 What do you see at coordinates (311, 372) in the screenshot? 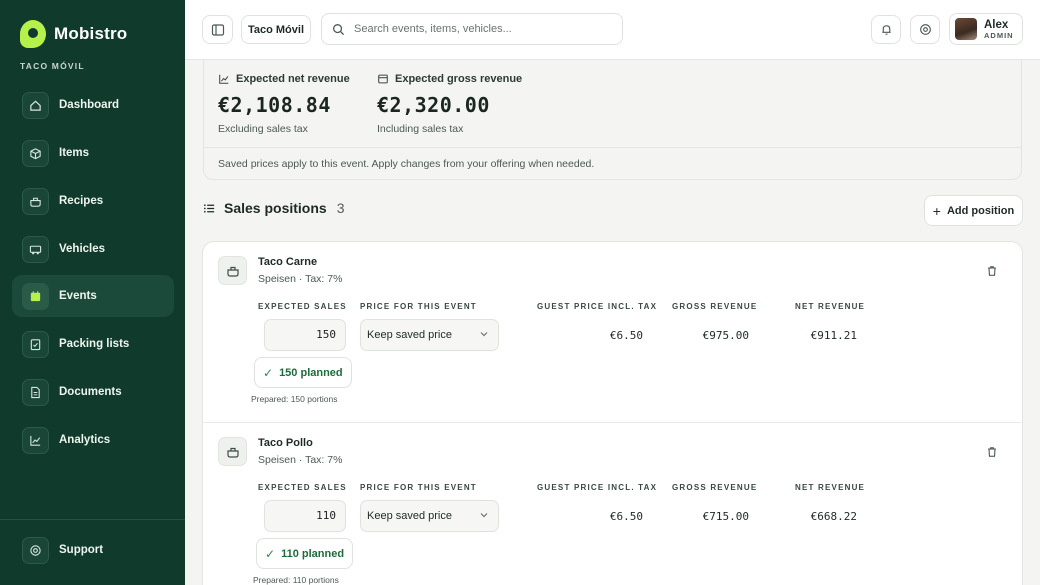
I see `planned-label: 150 planned` at bounding box center [311, 372].